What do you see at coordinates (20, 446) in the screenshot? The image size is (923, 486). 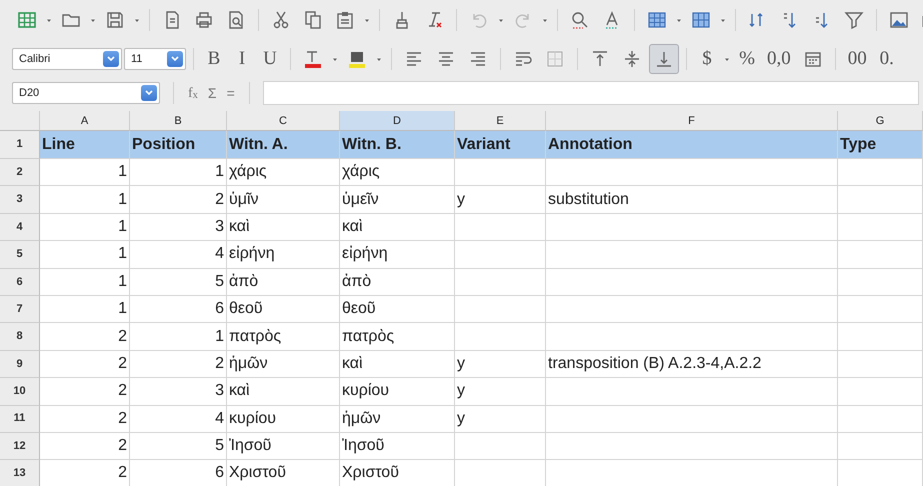 I see `row-header: 12` at bounding box center [20, 446].